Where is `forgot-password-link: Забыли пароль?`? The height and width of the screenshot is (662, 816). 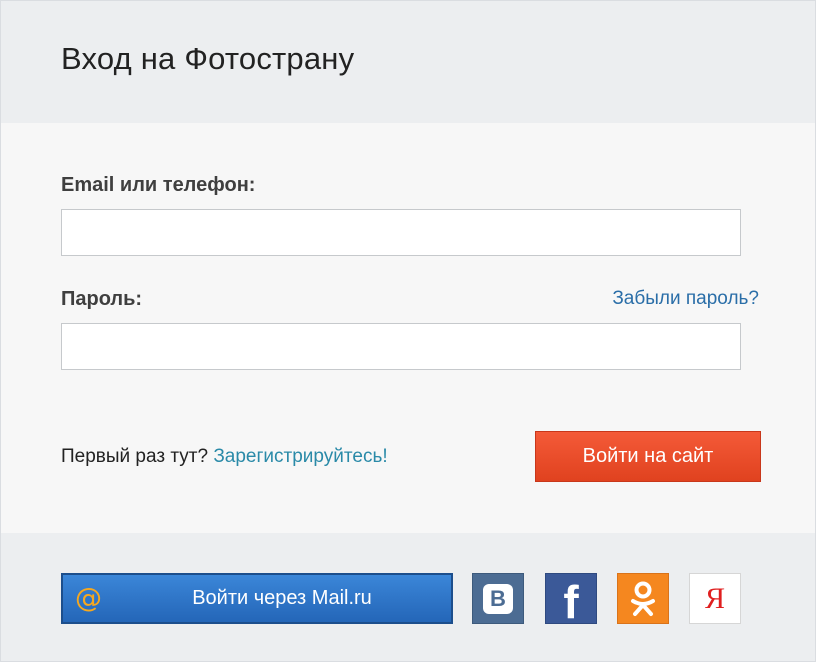 forgot-password-link: Забыли пароль? is located at coordinates (685, 299).